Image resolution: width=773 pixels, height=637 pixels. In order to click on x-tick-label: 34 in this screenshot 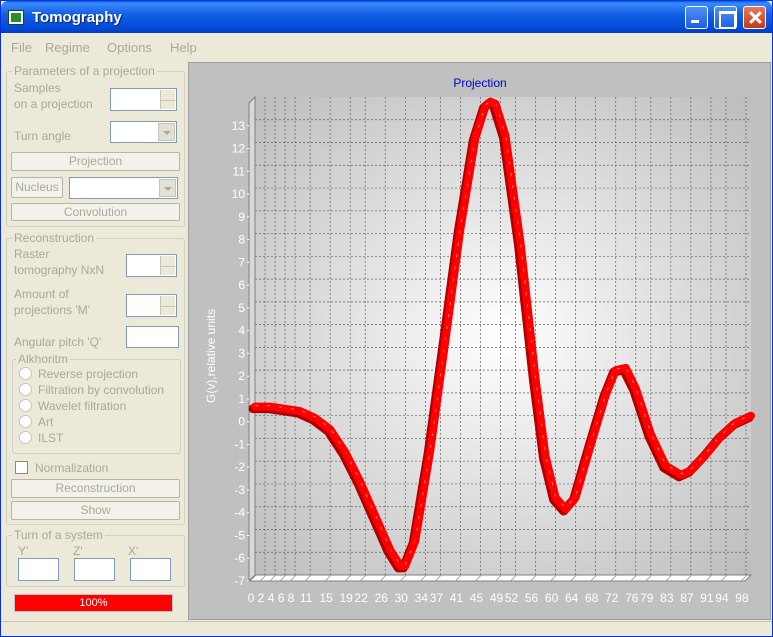, I will do `click(422, 598)`.